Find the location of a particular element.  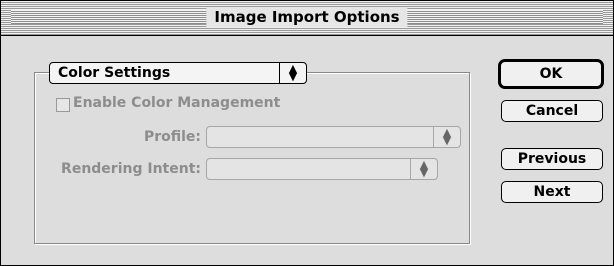

cancel-button: Cancel is located at coordinates (552, 111).